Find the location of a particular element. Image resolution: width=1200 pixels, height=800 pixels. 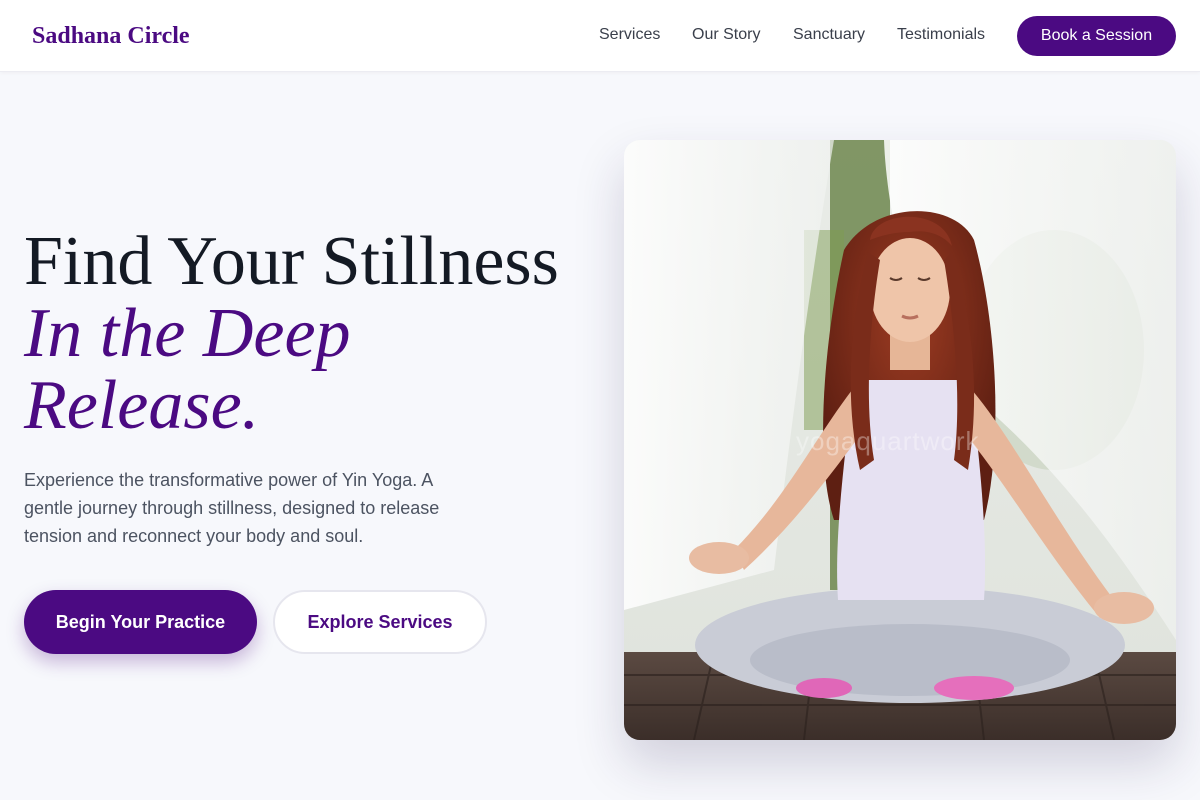

begin-practice-button: Begin Your Practice is located at coordinates (140, 622).